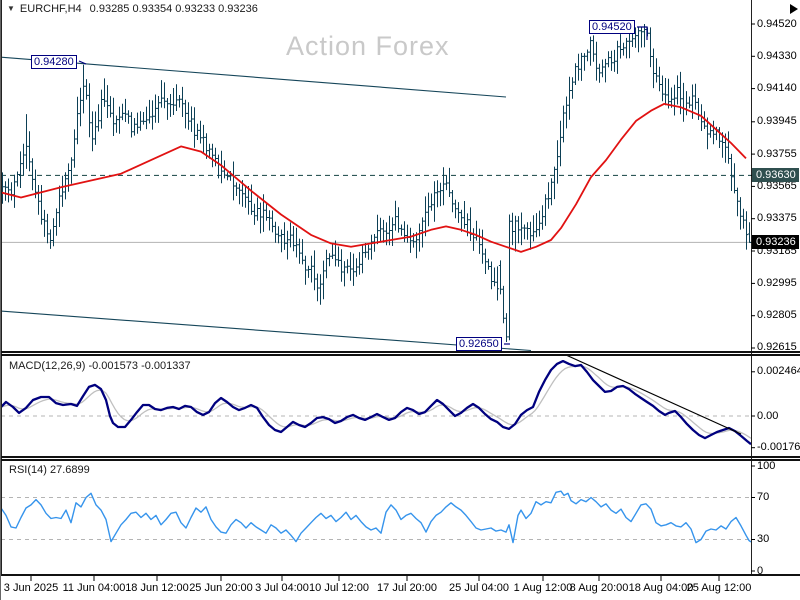  Describe the element at coordinates (777, 23) in the screenshot. I see `axis-tick-label: 0.94520` at that location.